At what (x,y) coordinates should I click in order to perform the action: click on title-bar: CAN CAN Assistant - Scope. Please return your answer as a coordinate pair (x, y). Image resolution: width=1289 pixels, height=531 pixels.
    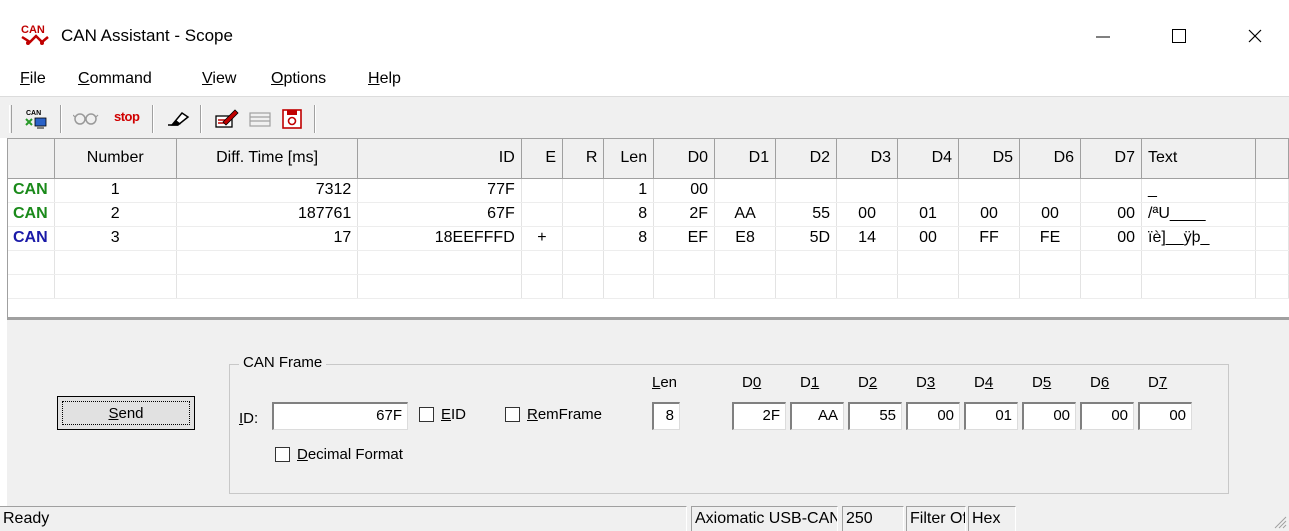
    Looking at the image, I should click on (644, 36).